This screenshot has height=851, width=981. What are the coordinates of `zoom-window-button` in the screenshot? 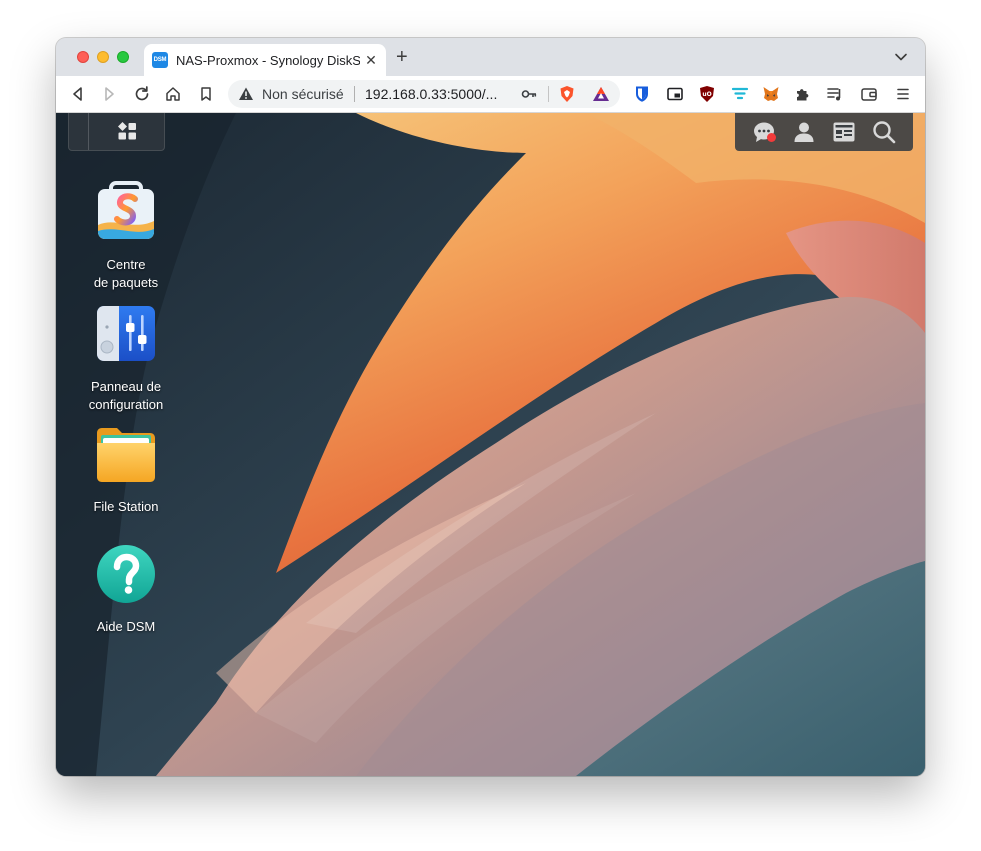 It's located at (123, 57).